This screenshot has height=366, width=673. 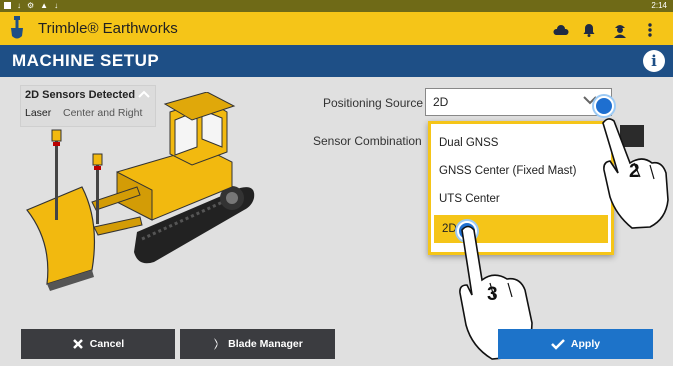 What do you see at coordinates (336, 61) in the screenshot?
I see `title-bar: MACHINE SETUP i` at bounding box center [336, 61].